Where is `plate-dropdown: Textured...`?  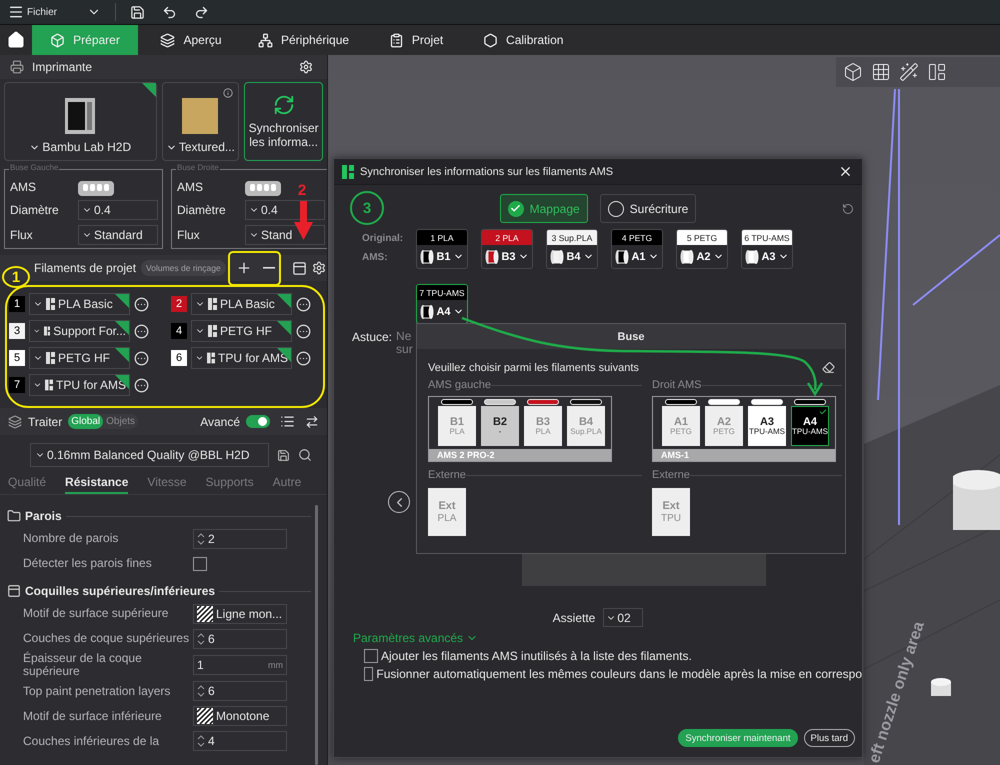 plate-dropdown: Textured... is located at coordinates (200, 147).